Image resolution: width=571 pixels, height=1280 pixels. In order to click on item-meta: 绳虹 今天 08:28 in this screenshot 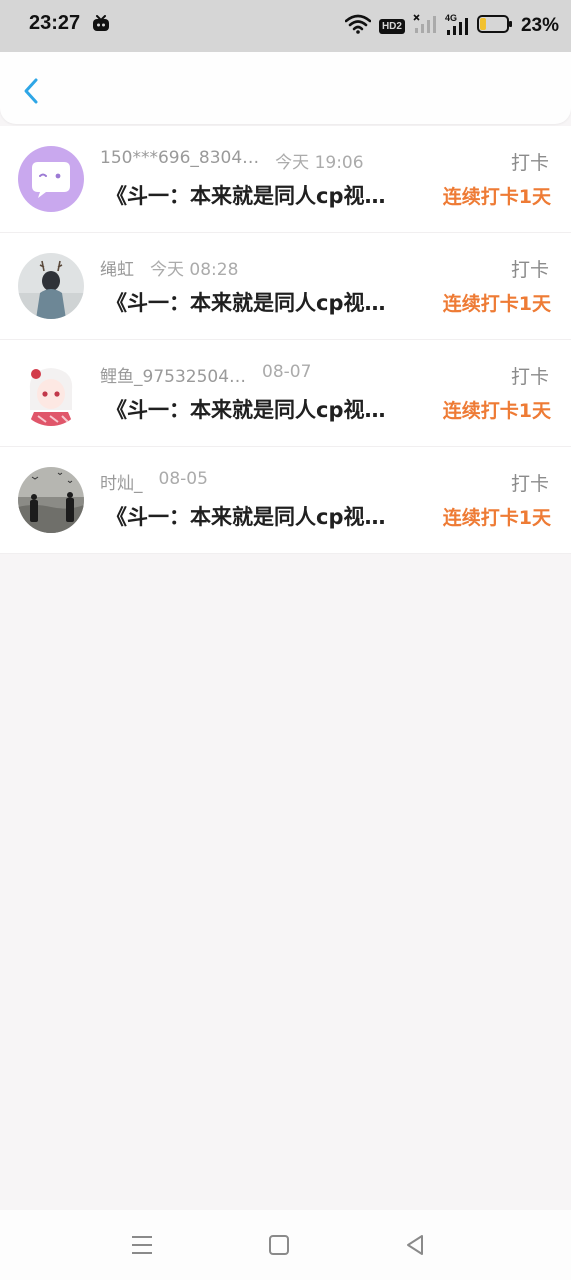, I will do `click(169, 267)`.